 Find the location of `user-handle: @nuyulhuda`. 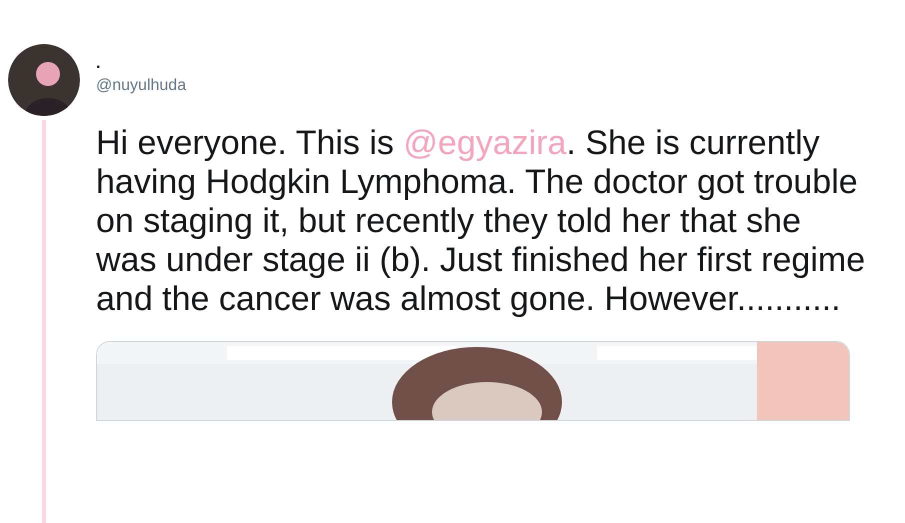

user-handle: @nuyulhuda is located at coordinates (481, 86).